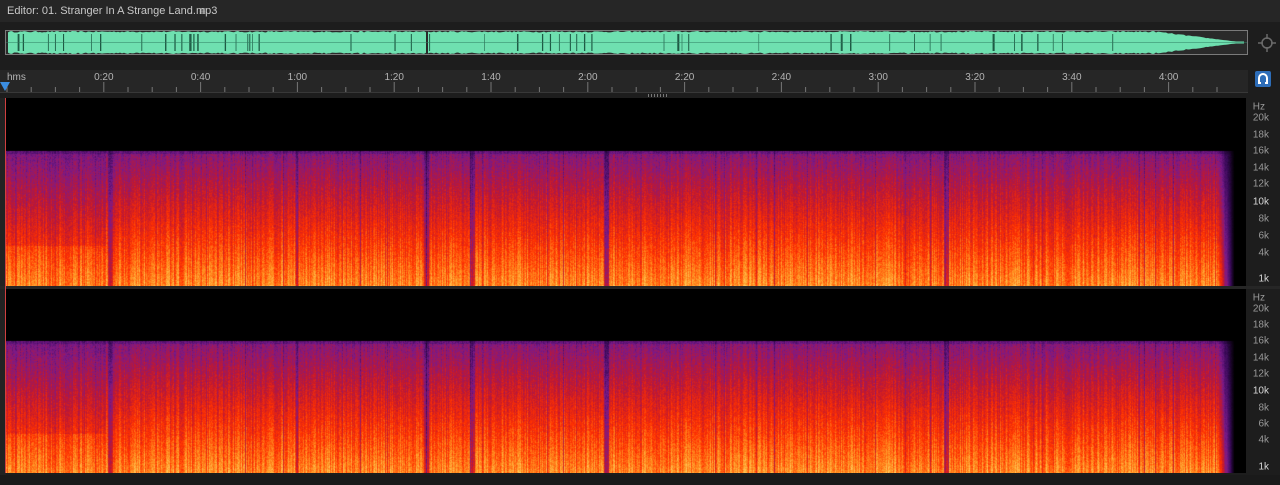 This screenshot has height=485, width=1280. I want to click on ruler-tick-label: 2:40, so click(781, 77).